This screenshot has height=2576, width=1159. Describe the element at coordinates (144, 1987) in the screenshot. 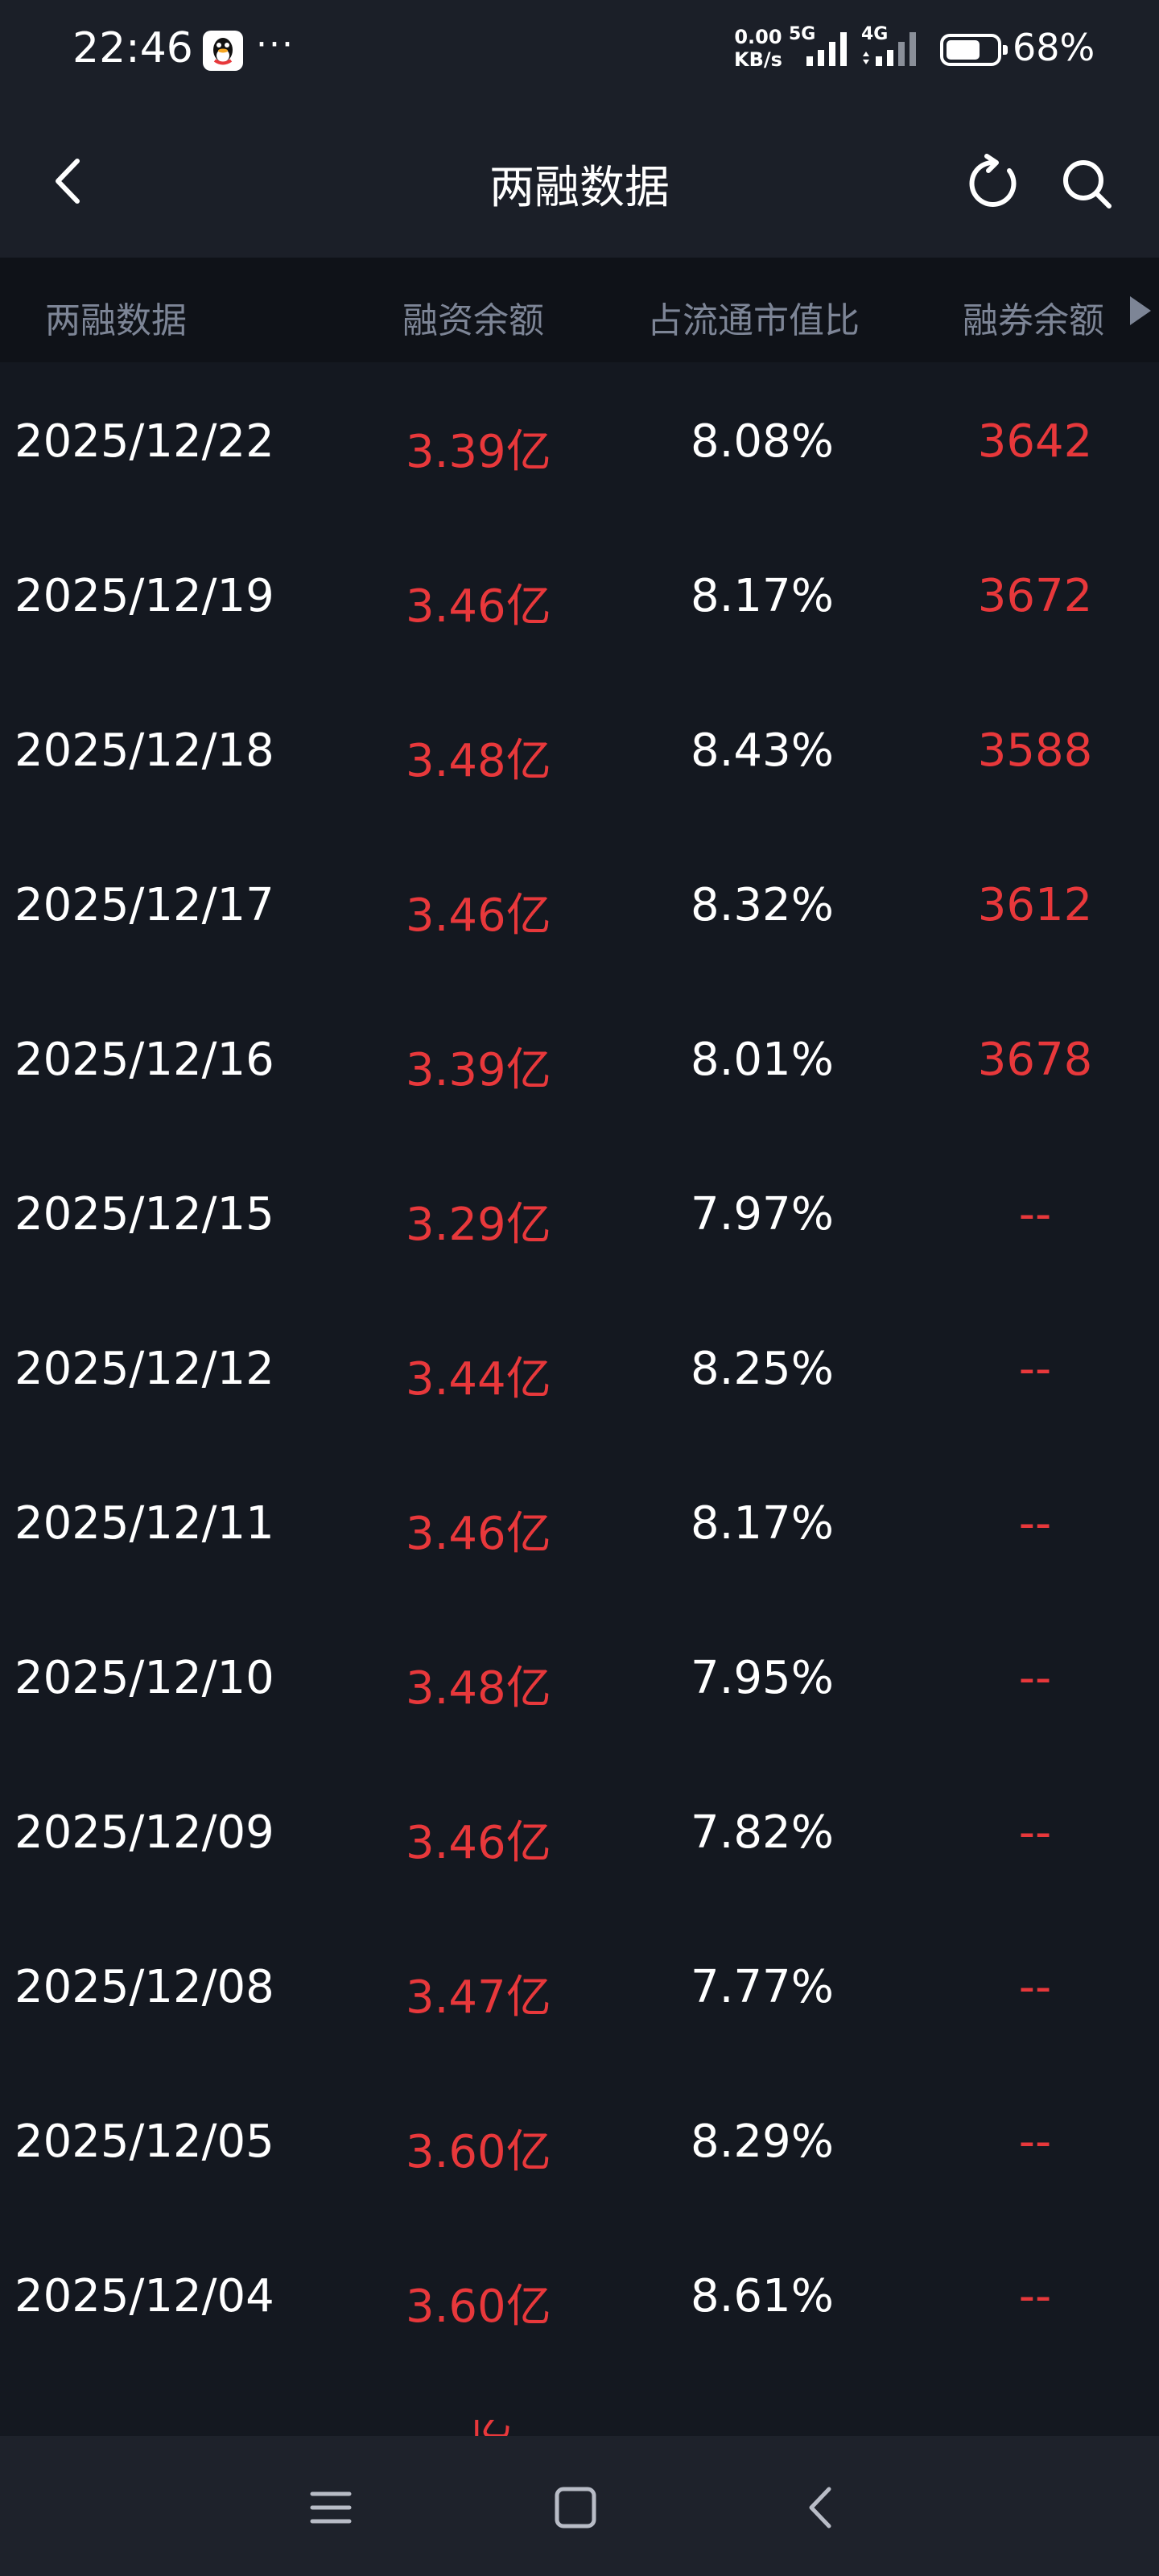

I see `row-date: 2025/12/08` at that location.